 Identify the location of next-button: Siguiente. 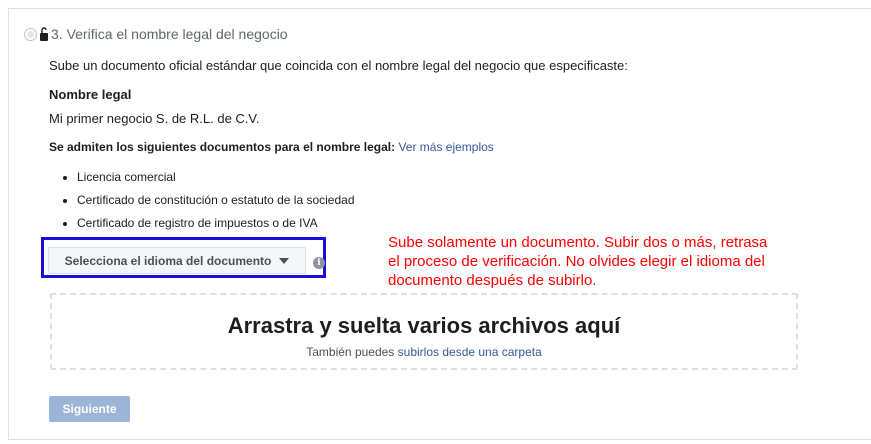
(89, 409).